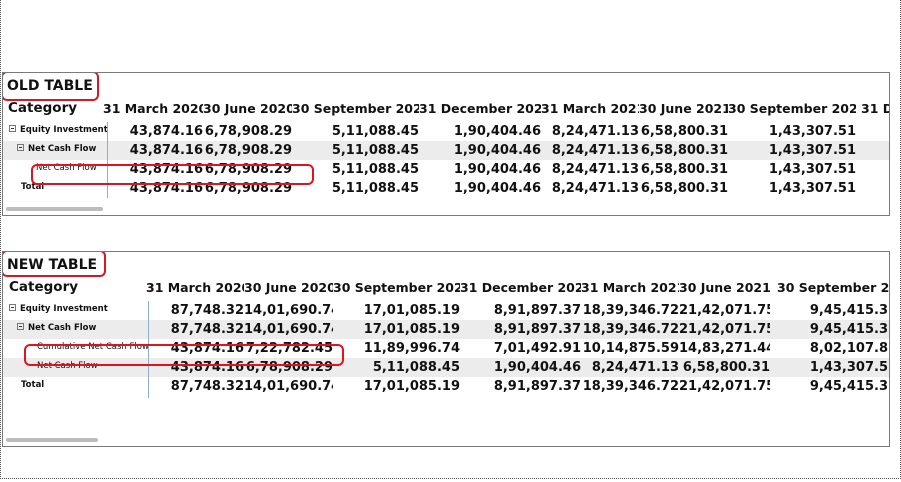 Image resolution: width=901 pixels, height=482 pixels. I want to click on old-col-header: 31 December 2020, so click(480, 108).